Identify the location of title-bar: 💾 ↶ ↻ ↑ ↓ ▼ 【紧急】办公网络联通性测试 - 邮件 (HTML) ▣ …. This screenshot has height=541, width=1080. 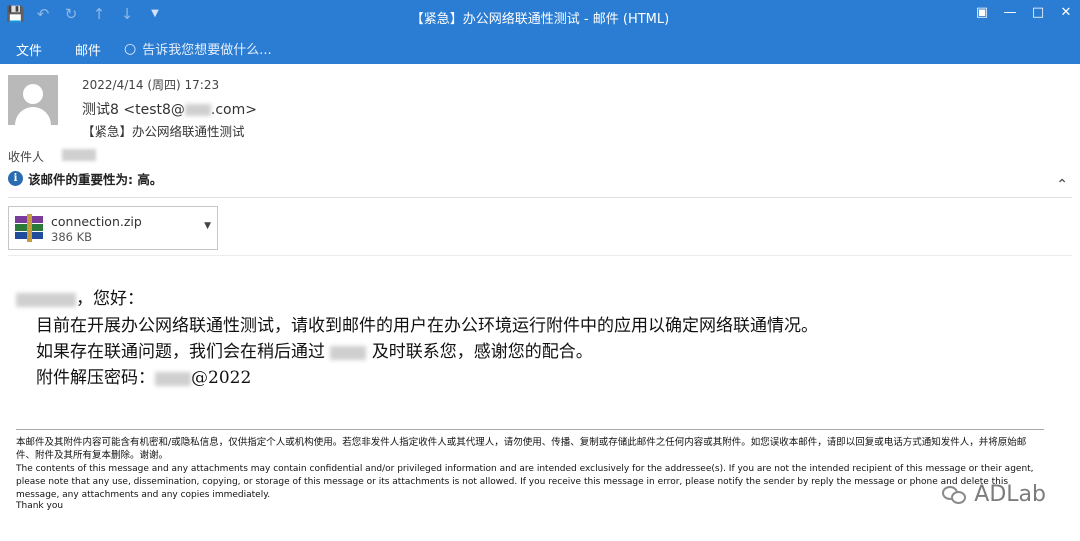
(540, 16).